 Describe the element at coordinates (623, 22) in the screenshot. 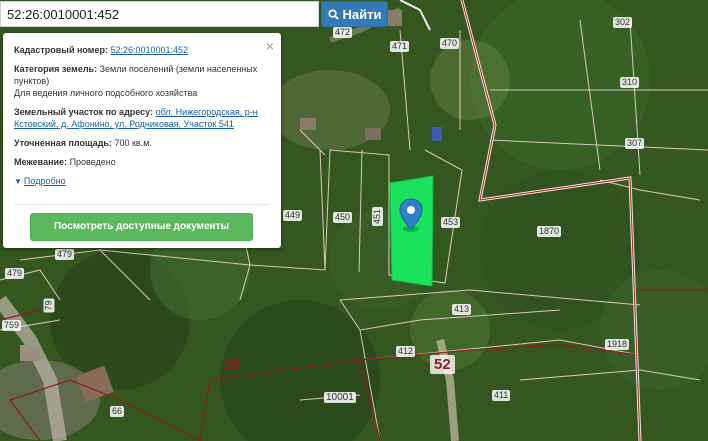

I see `parcel-label: 302` at that location.